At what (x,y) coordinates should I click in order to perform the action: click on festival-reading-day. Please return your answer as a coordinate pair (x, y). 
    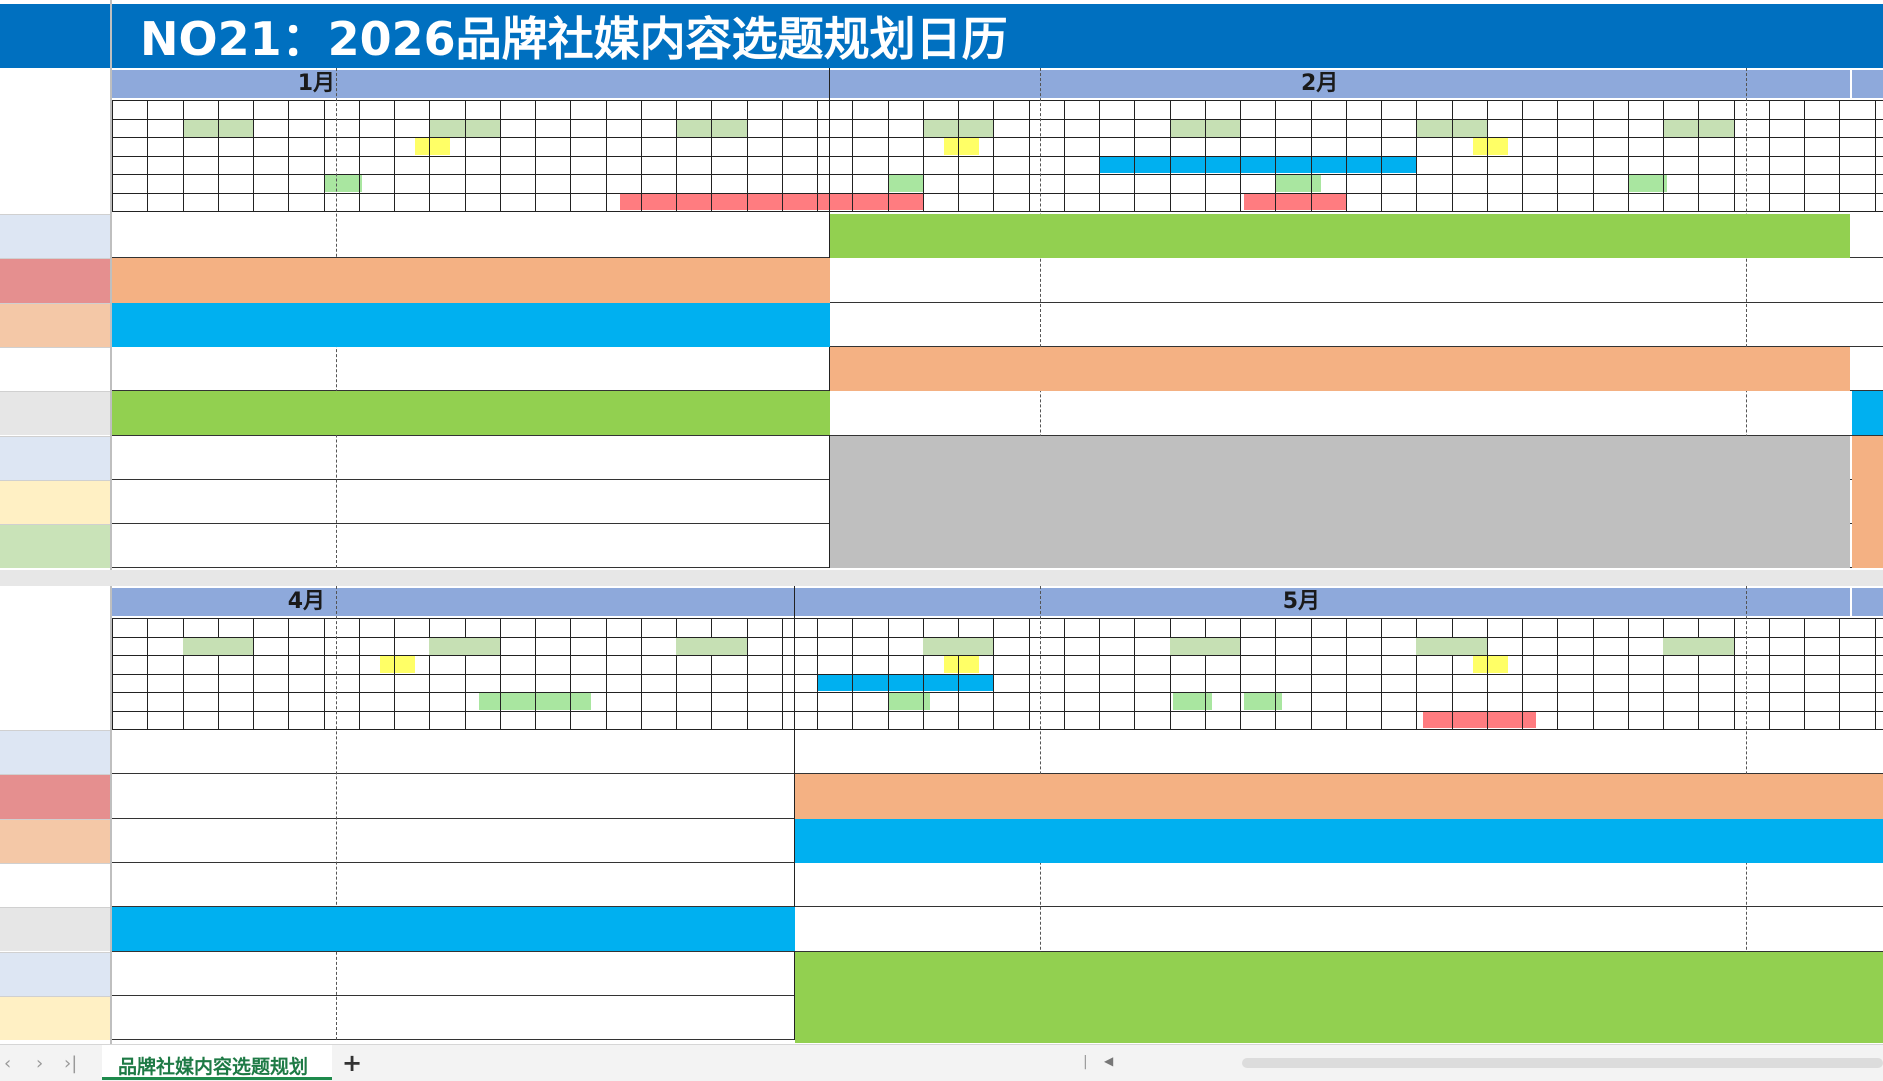
    Looking at the image, I should click on (531, 701).